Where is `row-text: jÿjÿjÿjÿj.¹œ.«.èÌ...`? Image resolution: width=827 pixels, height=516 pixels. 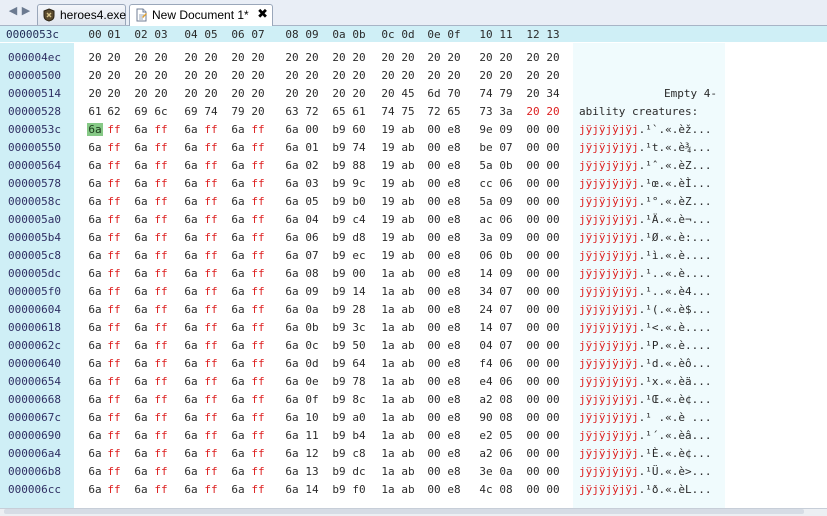 row-text: jÿjÿjÿjÿj.¹œ.«.èÌ... is located at coordinates (645, 183).